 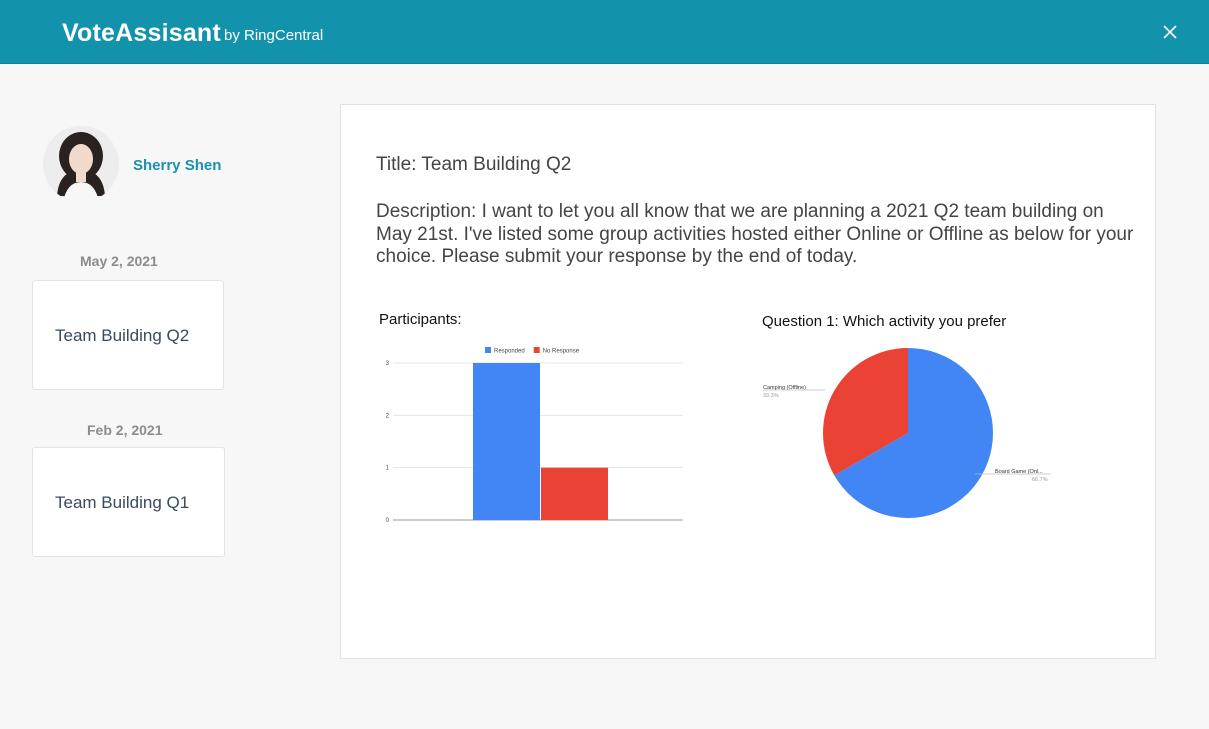 What do you see at coordinates (388, 364) in the screenshot?
I see `y-tick-label: 3` at bounding box center [388, 364].